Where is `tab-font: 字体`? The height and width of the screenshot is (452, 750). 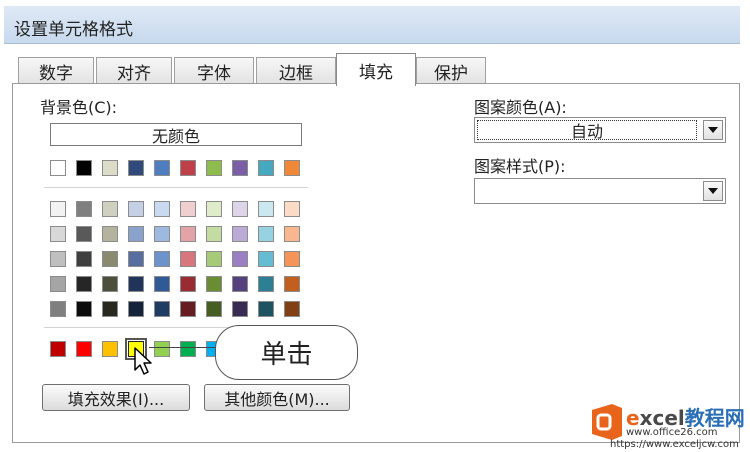
tab-font: 字体 is located at coordinates (214, 71).